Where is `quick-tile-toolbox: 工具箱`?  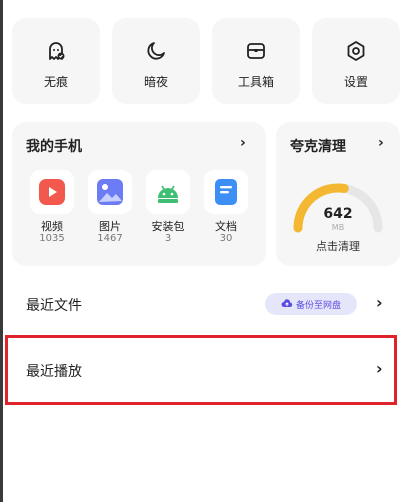 quick-tile-toolbox: 工具箱 is located at coordinates (256, 61).